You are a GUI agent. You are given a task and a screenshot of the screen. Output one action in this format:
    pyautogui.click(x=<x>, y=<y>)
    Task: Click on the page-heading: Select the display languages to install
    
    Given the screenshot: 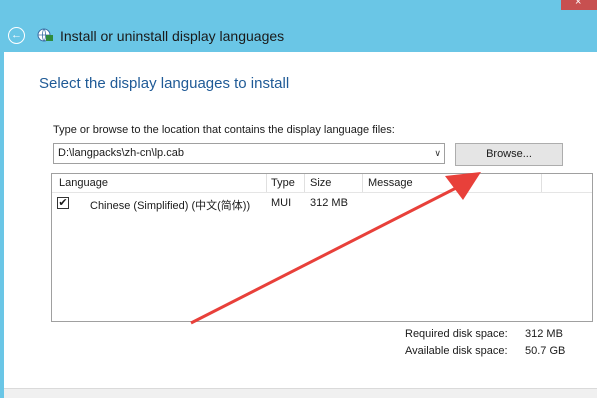 What is the action you would take?
    pyautogui.click(x=164, y=83)
    